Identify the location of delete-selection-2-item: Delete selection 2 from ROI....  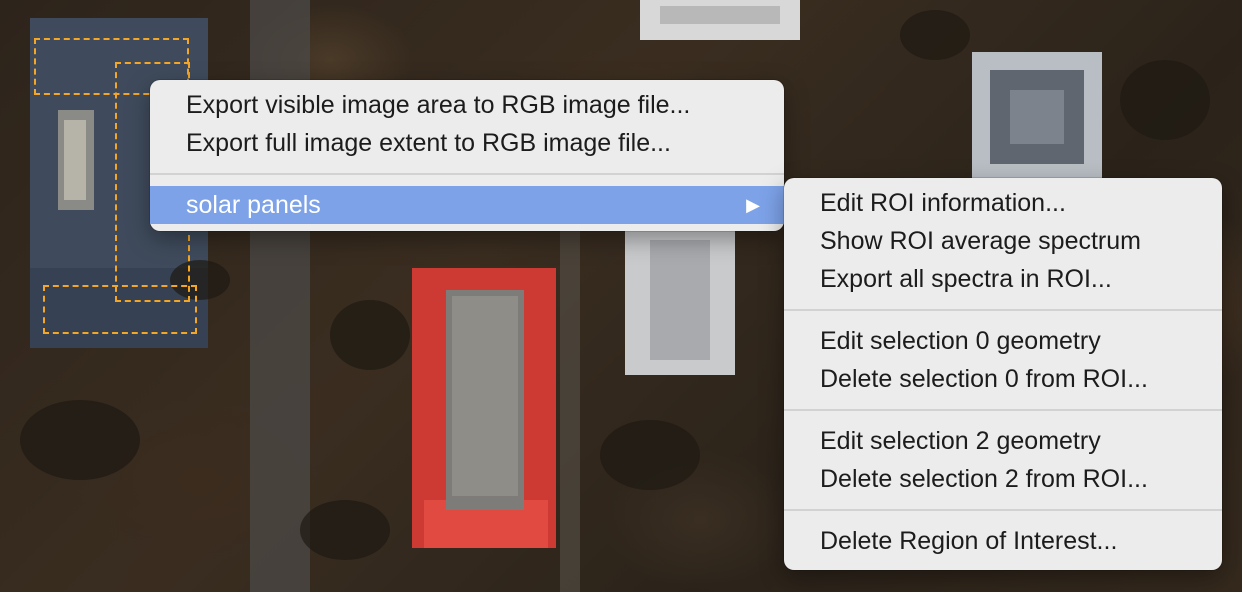
(1003, 479).